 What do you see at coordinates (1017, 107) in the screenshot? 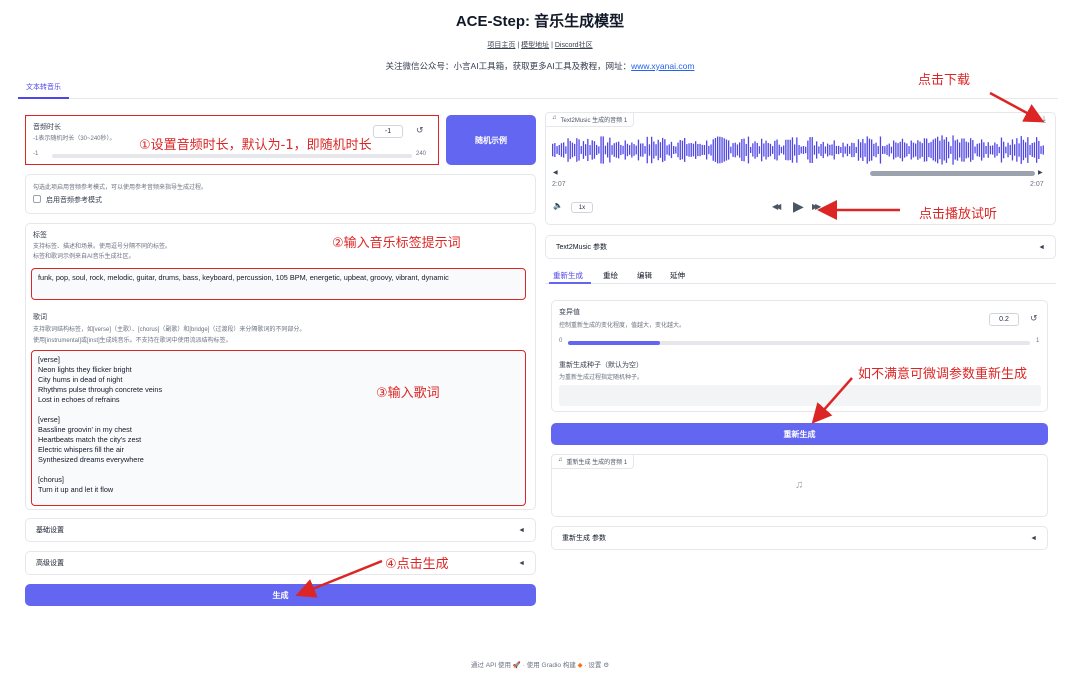
I see `arrow-download` at bounding box center [1017, 107].